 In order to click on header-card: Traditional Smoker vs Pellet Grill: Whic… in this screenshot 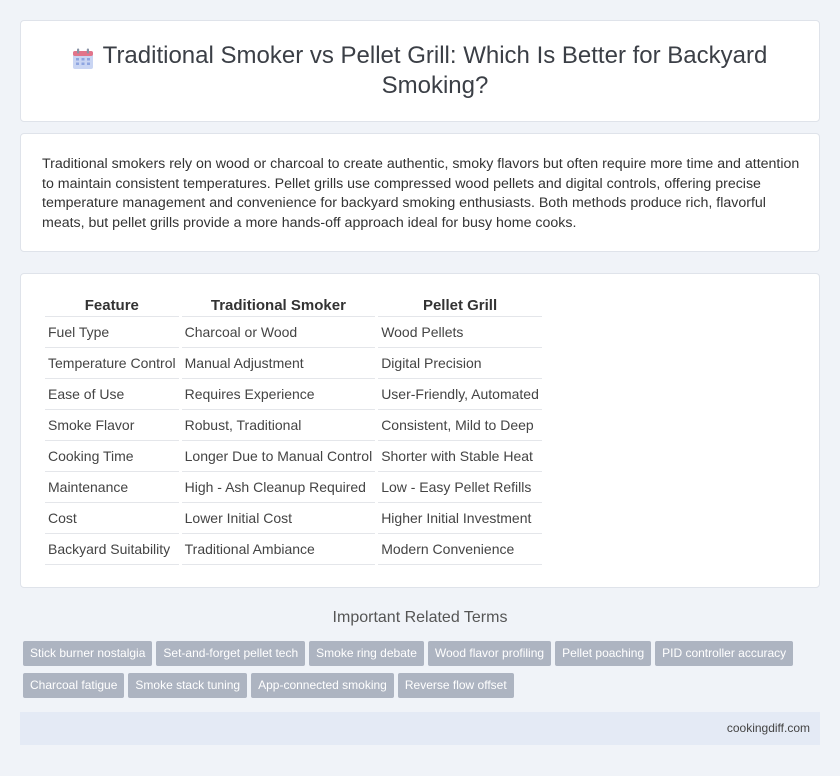, I will do `click(420, 71)`.